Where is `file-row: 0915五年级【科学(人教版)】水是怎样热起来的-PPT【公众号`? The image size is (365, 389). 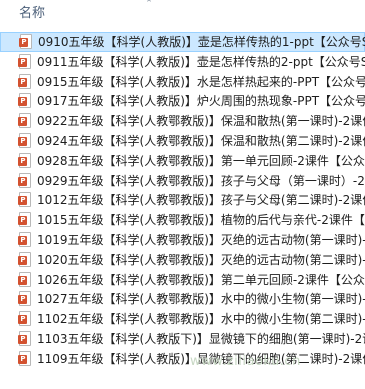
file-row: 0915五年级【科学(人教版)】水是怎样热起来的-PPT【公众号 is located at coordinates (182, 82).